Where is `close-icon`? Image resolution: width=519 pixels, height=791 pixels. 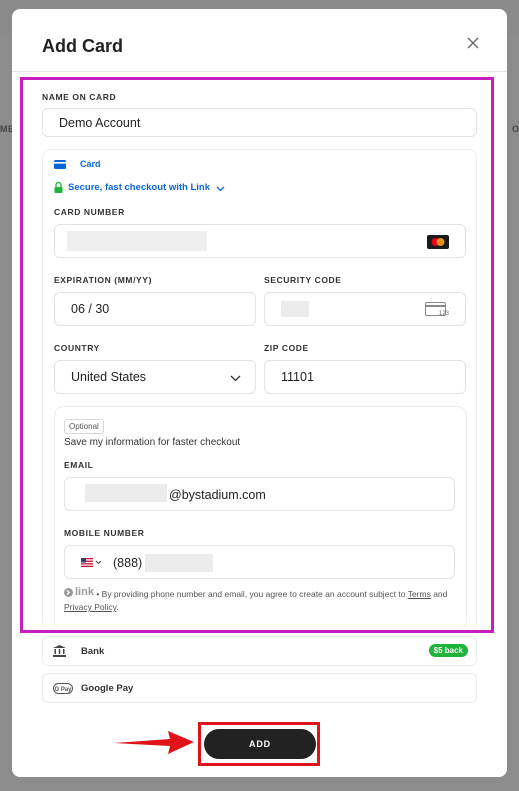
close-icon is located at coordinates (473, 43).